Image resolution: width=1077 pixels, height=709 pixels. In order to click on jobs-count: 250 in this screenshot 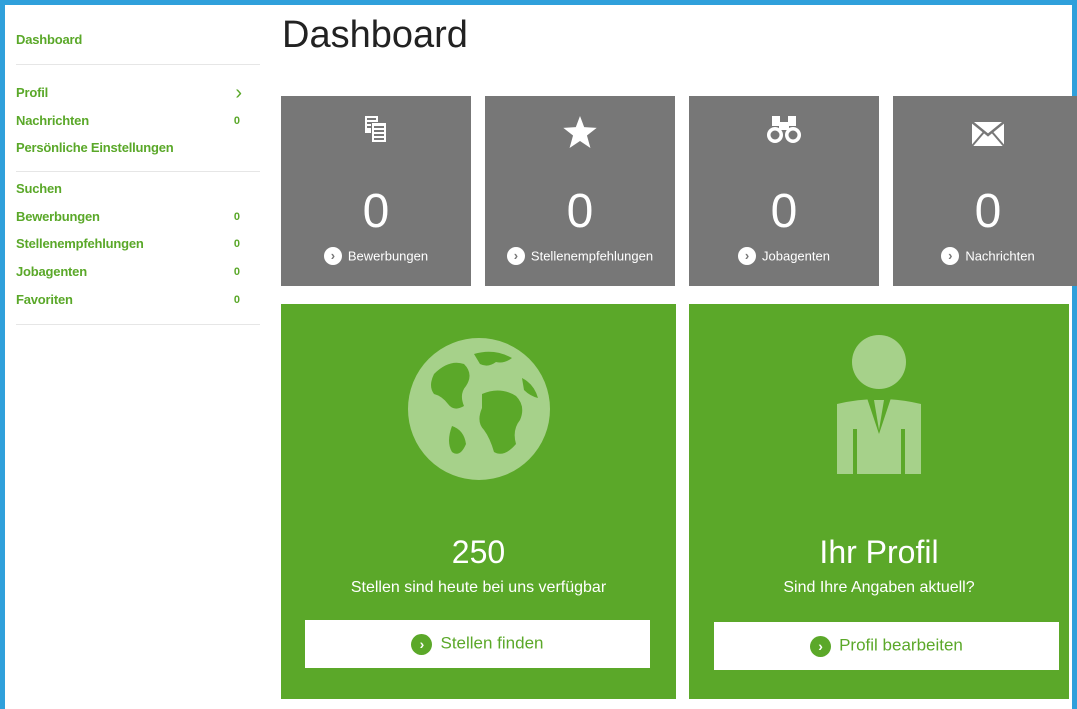, I will do `click(478, 552)`.